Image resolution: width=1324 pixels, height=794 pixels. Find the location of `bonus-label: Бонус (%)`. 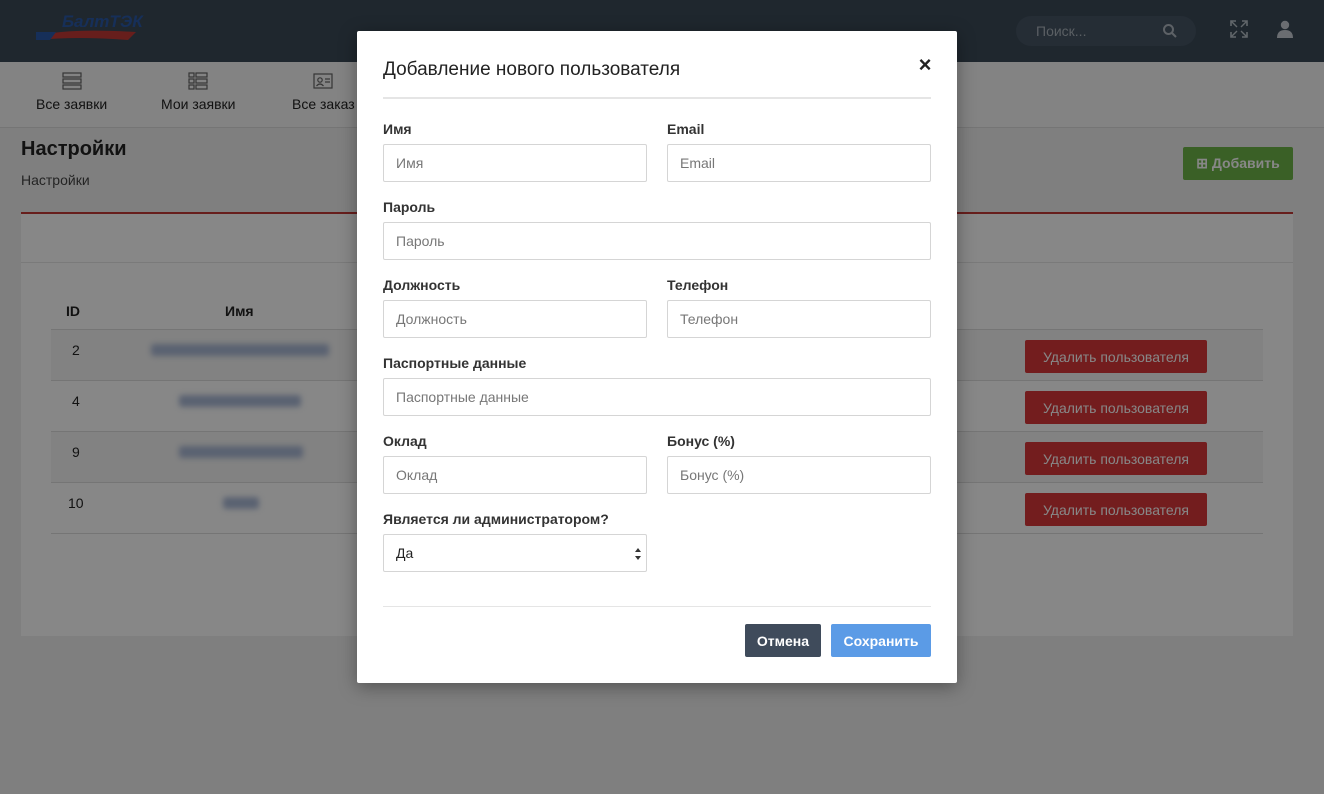

bonus-label: Бонус (%) is located at coordinates (701, 441).